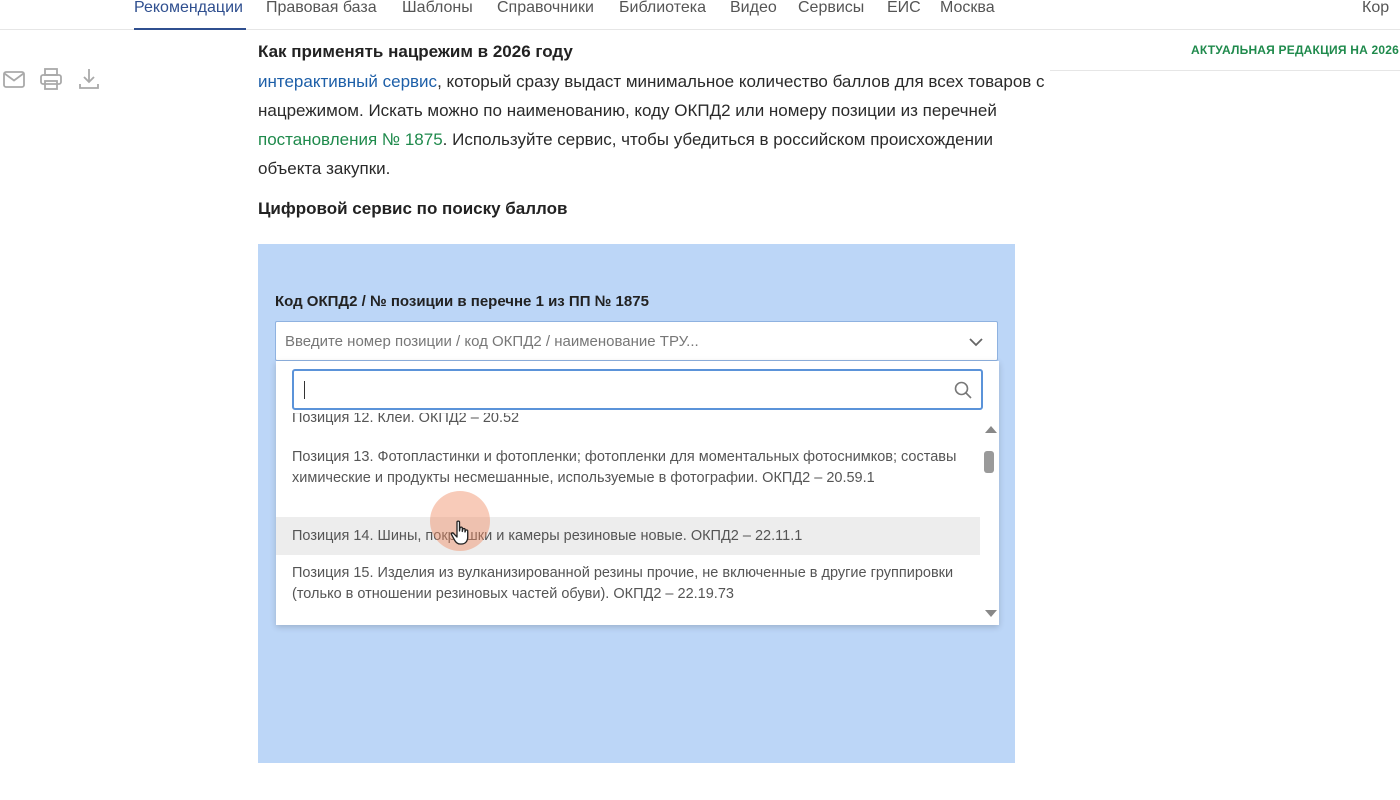 This screenshot has height=800, width=1400. Describe the element at coordinates (753, 15) in the screenshot. I see `nav-item-video: Видео` at that location.